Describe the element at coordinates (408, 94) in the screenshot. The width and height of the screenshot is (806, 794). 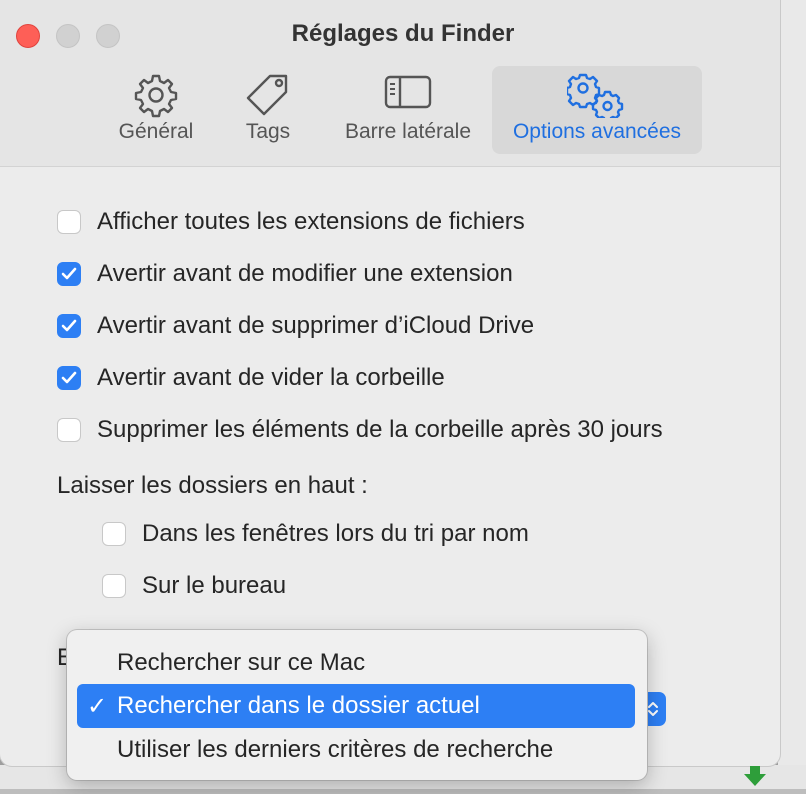
I see `sidebar-icon` at that location.